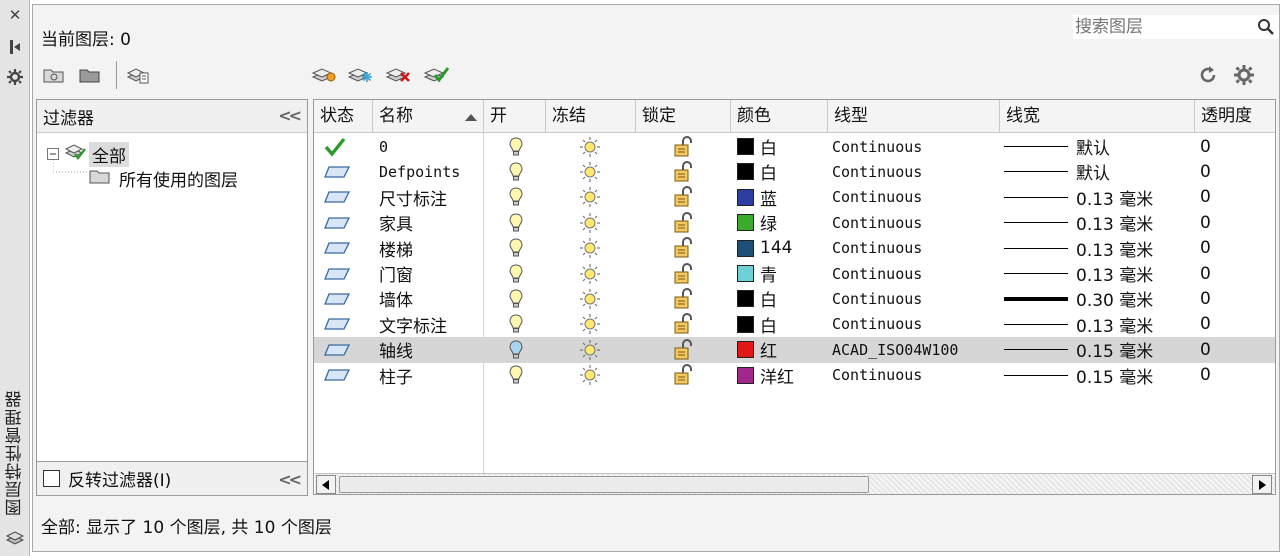 The height and width of the screenshot is (556, 1284). I want to click on layer-color: 144, so click(764, 248).